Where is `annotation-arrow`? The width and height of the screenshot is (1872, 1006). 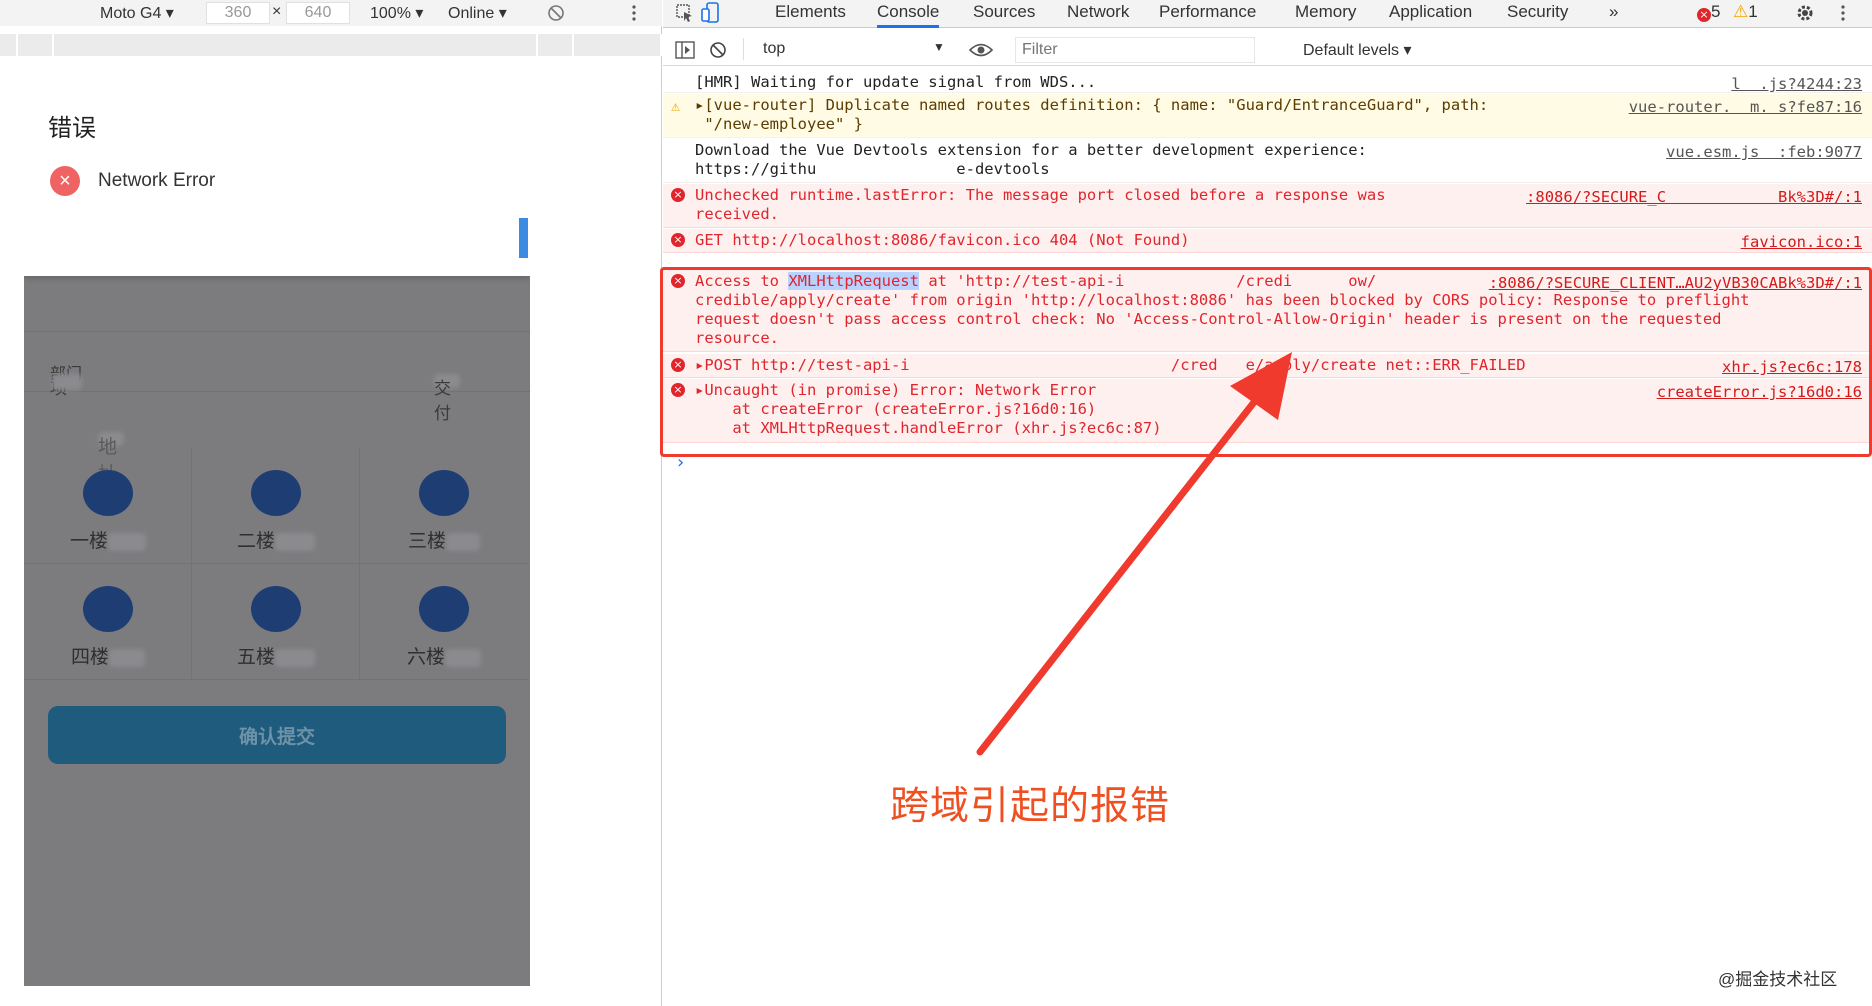 annotation-arrow is located at coordinates (1134, 554).